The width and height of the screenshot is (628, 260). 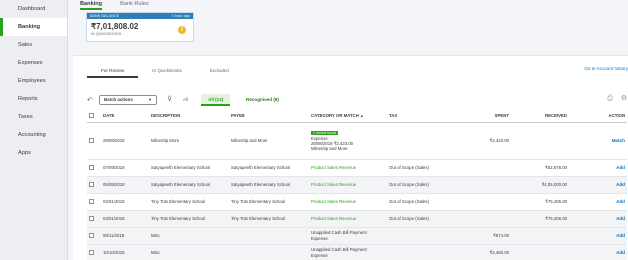 I want to click on match-payee: Milroship and More, so click(x=329, y=149).